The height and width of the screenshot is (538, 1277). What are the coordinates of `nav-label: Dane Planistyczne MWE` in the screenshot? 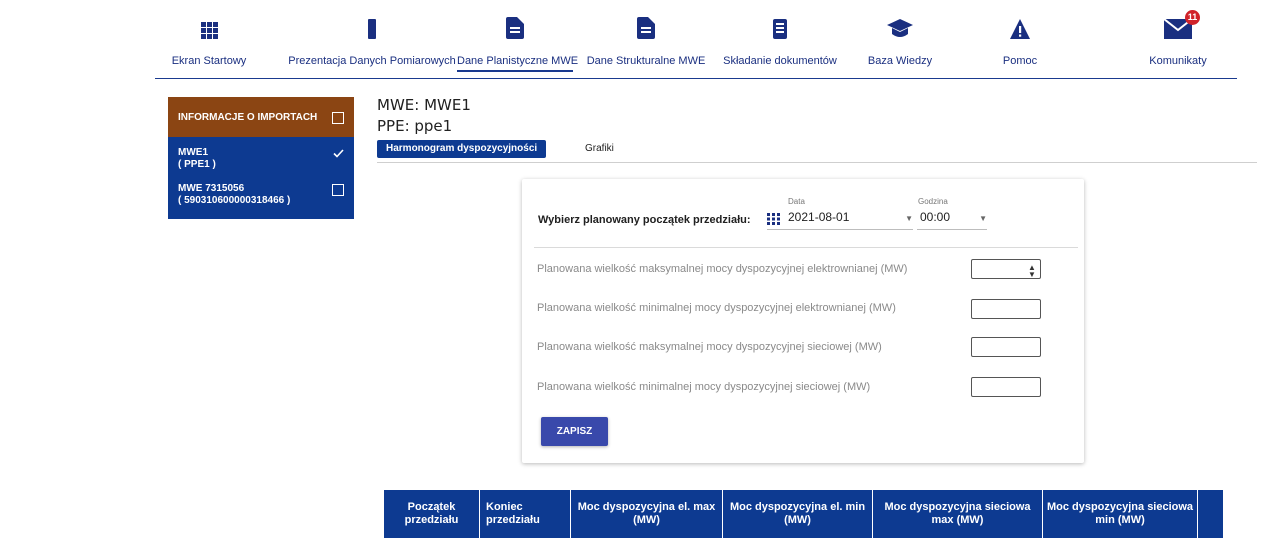 It's located at (517, 63).